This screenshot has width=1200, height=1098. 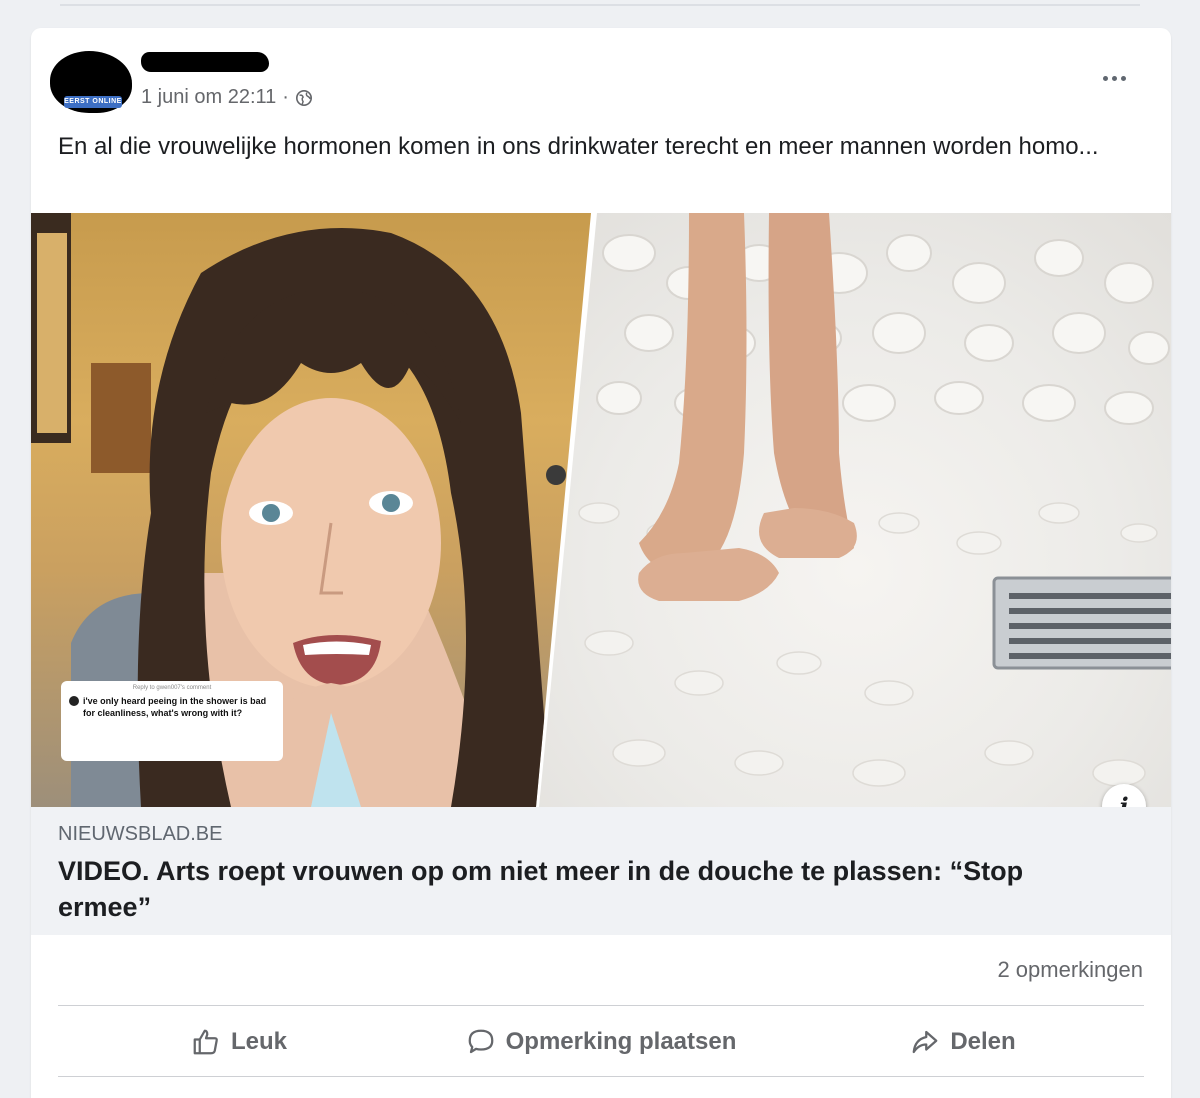 I want to click on share-icon, so click(x=925, y=1042).